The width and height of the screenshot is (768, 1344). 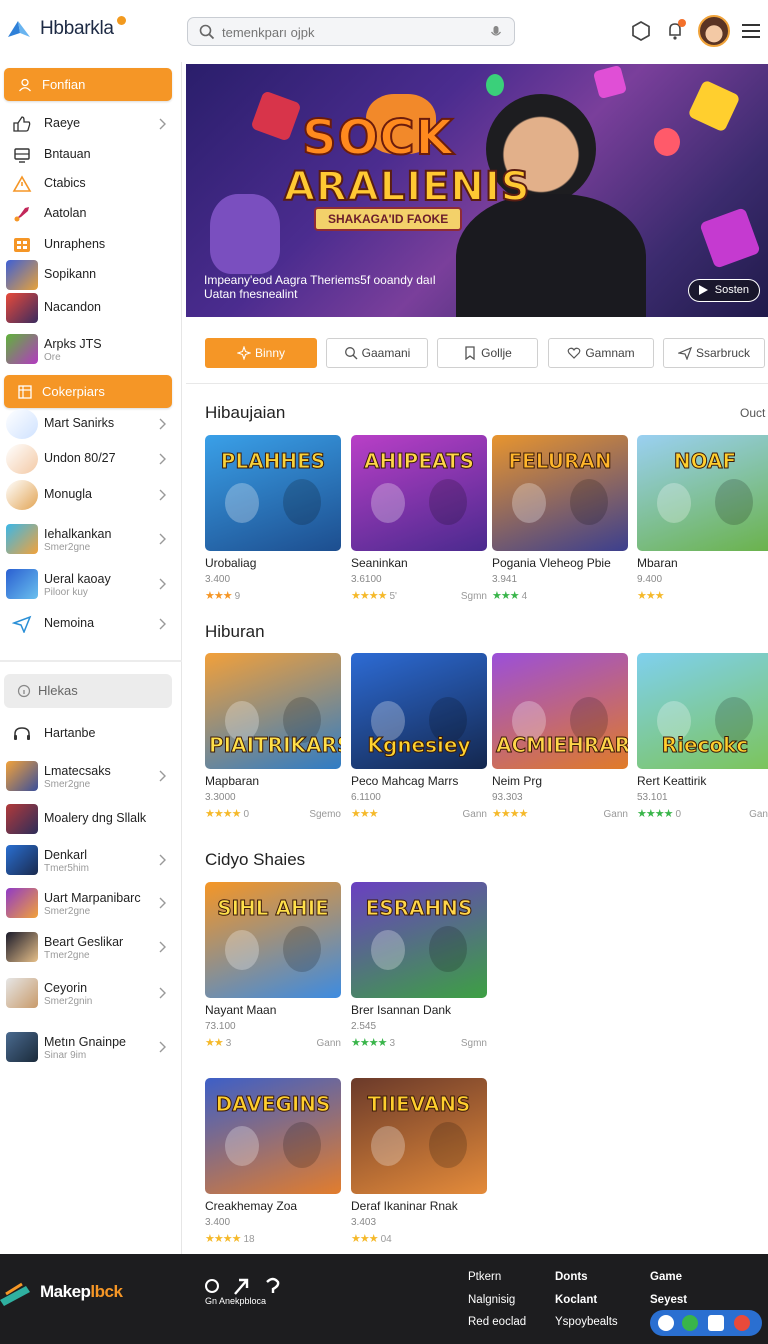 I want to click on cube-decoration, so click(x=276, y=116).